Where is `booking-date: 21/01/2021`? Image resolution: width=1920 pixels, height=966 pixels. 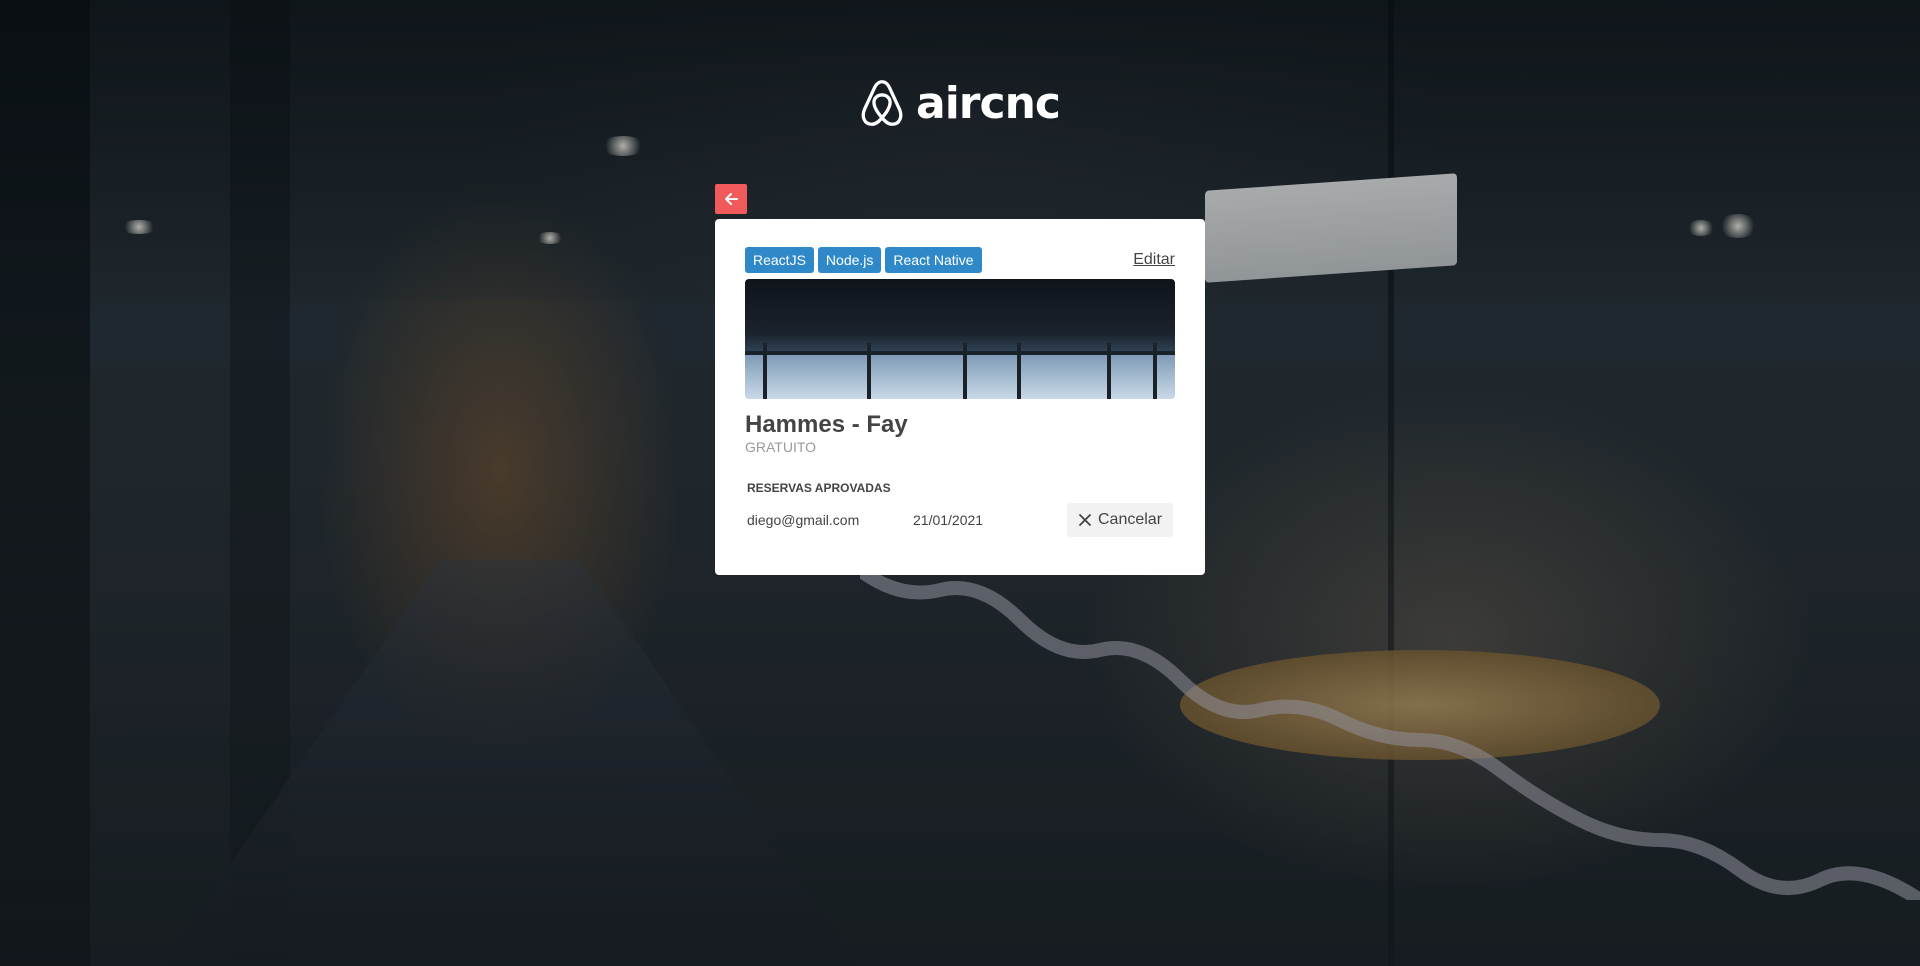 booking-date: 21/01/2021 is located at coordinates (948, 520).